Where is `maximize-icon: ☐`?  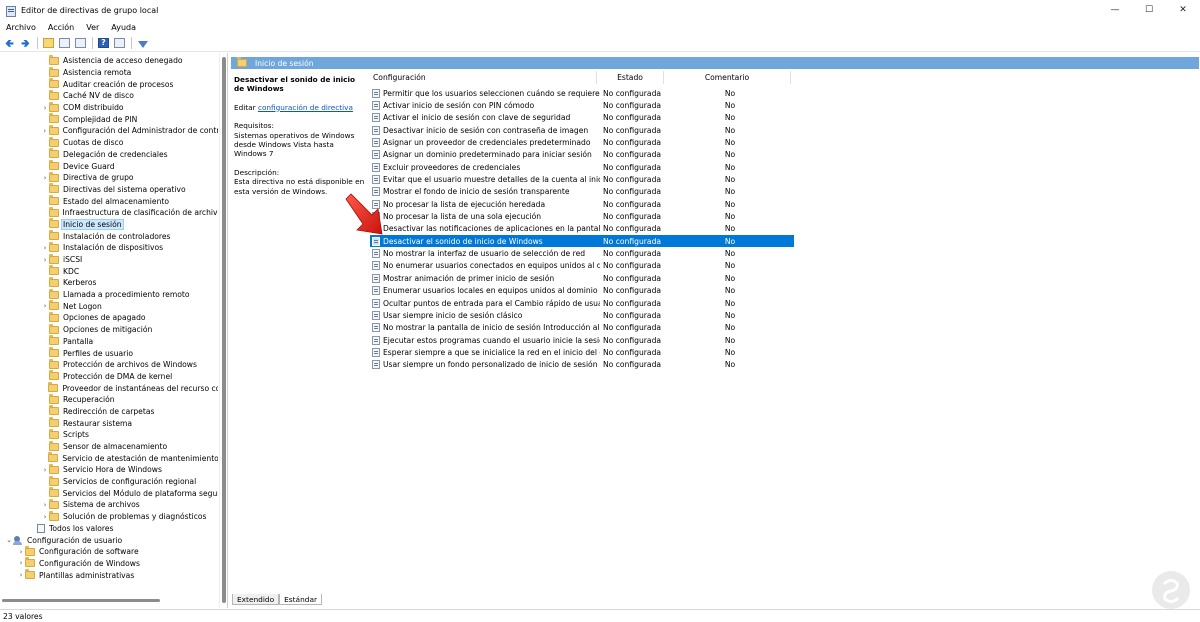 maximize-icon: ☐ is located at coordinates (1149, 10).